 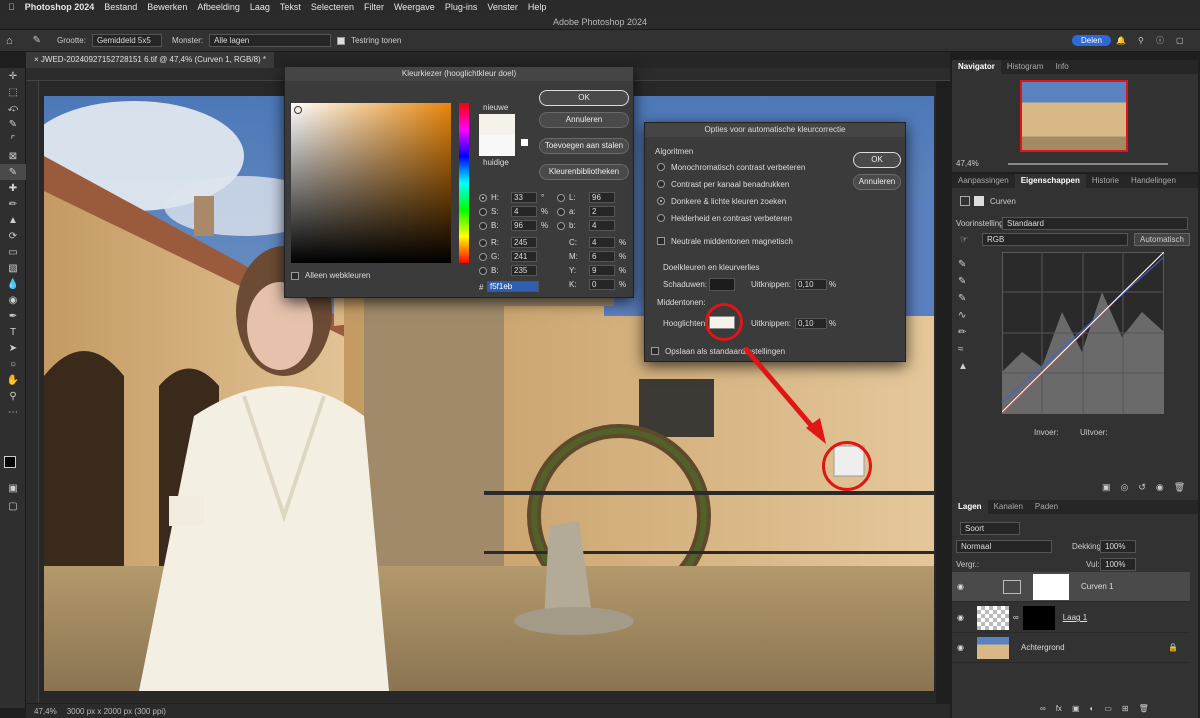 What do you see at coordinates (1071, 648) in the screenshot?
I see `layer-row-background: ◉ Achtergrond 🔒` at bounding box center [1071, 648].